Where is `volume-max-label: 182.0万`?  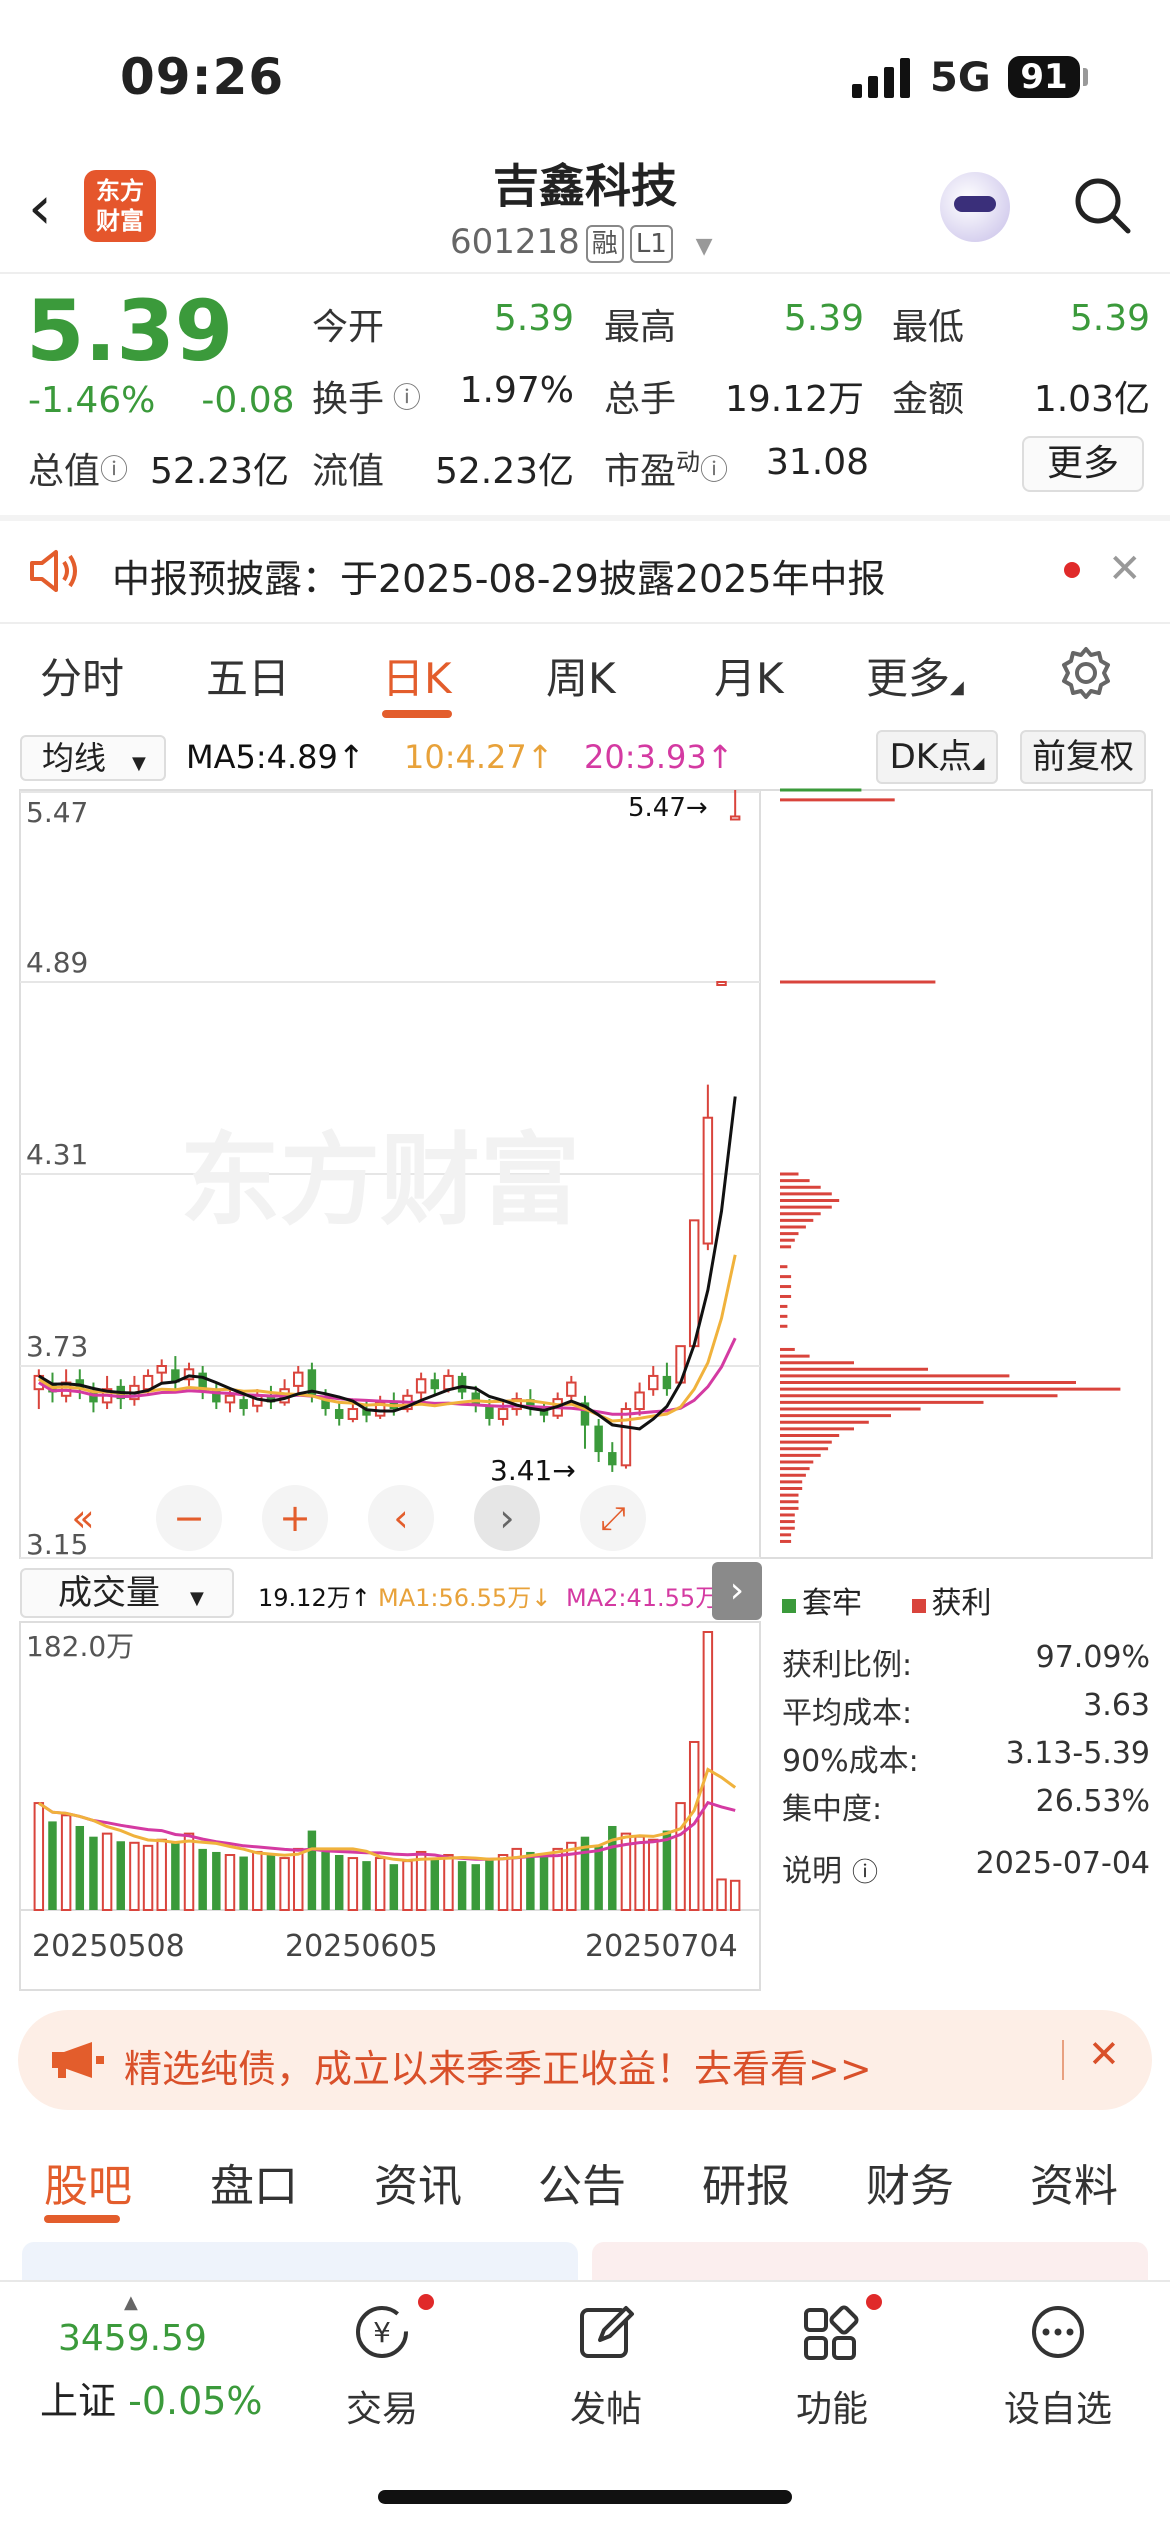 volume-max-label: 182.0万 is located at coordinates (80, 1646).